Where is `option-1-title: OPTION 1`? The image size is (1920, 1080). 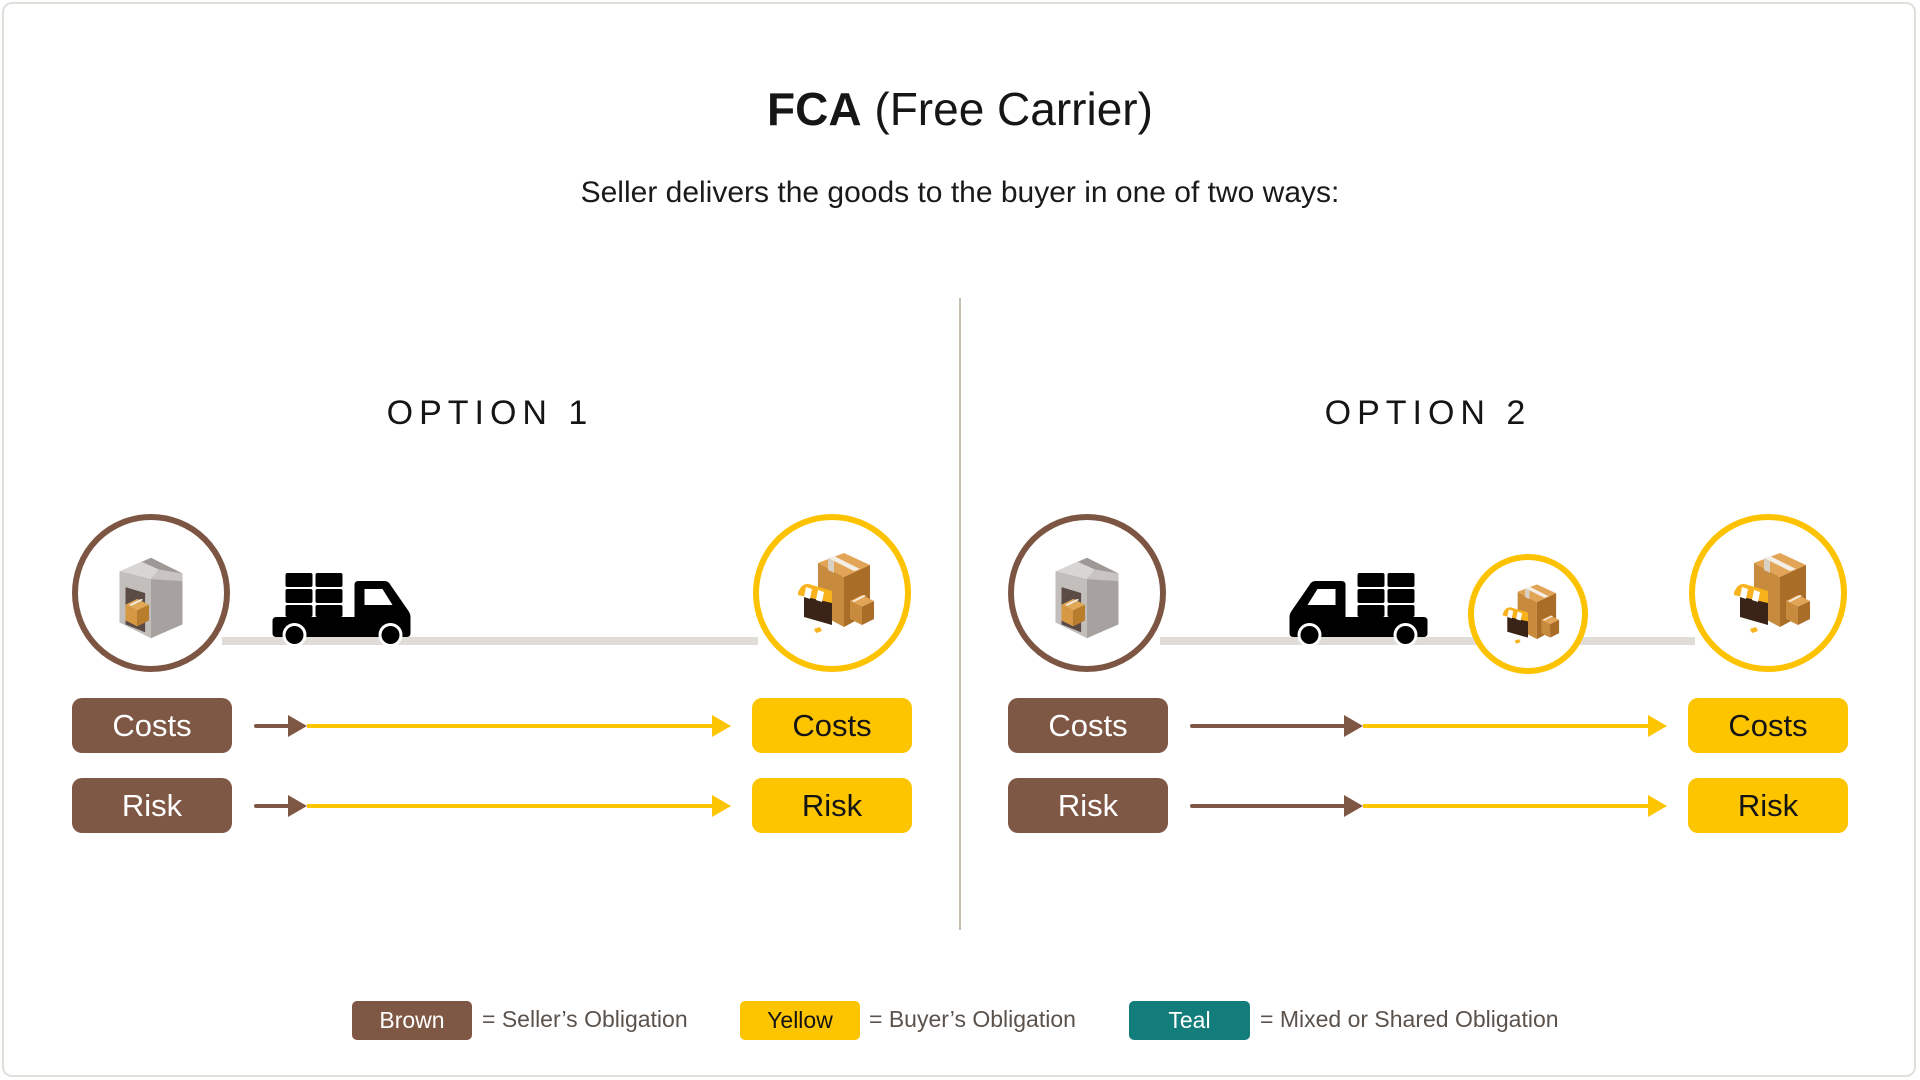 option-1-title: OPTION 1 is located at coordinates (490, 413).